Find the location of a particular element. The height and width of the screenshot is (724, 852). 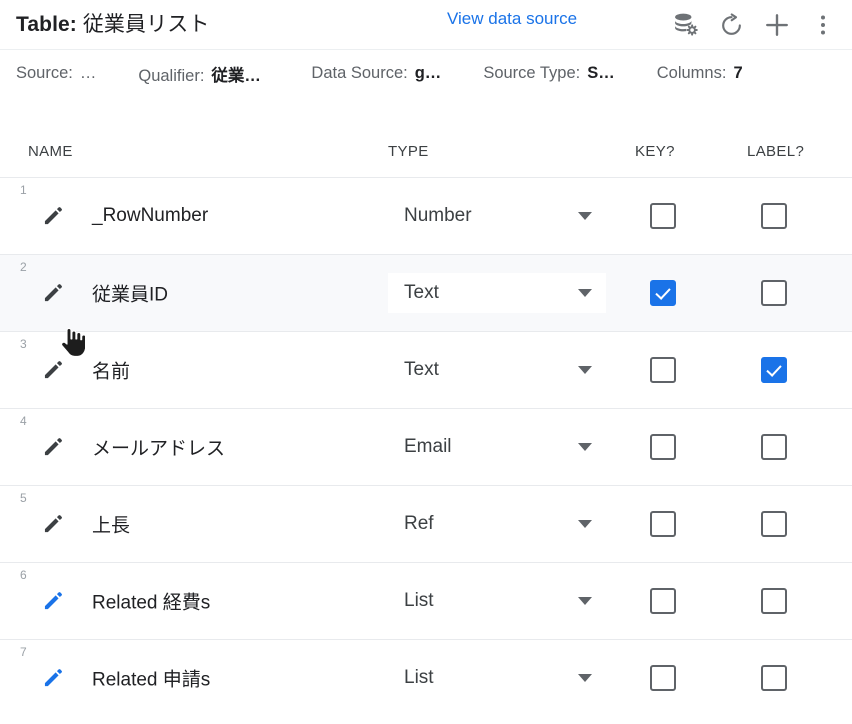

row-number: 2 is located at coordinates (23, 267).